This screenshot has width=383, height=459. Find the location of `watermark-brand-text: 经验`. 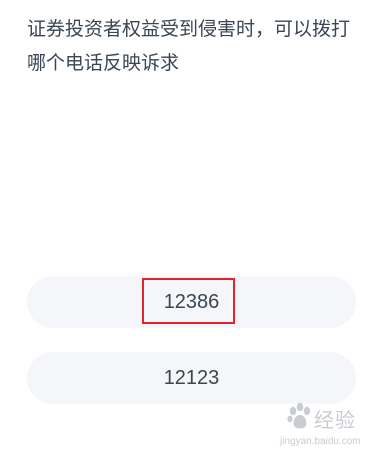

watermark-brand-text: 经验 is located at coordinates (335, 420).